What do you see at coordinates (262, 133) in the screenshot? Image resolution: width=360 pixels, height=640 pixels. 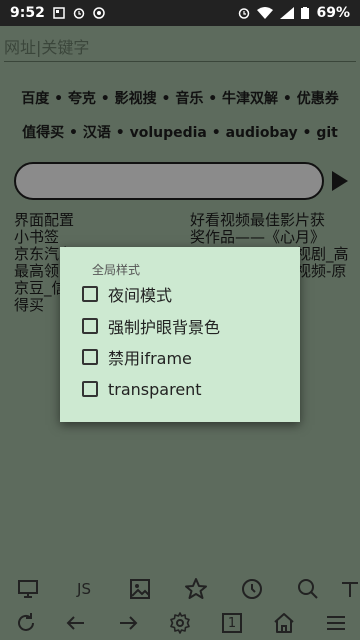 I see `quick-link-audiobay: audiobay` at bounding box center [262, 133].